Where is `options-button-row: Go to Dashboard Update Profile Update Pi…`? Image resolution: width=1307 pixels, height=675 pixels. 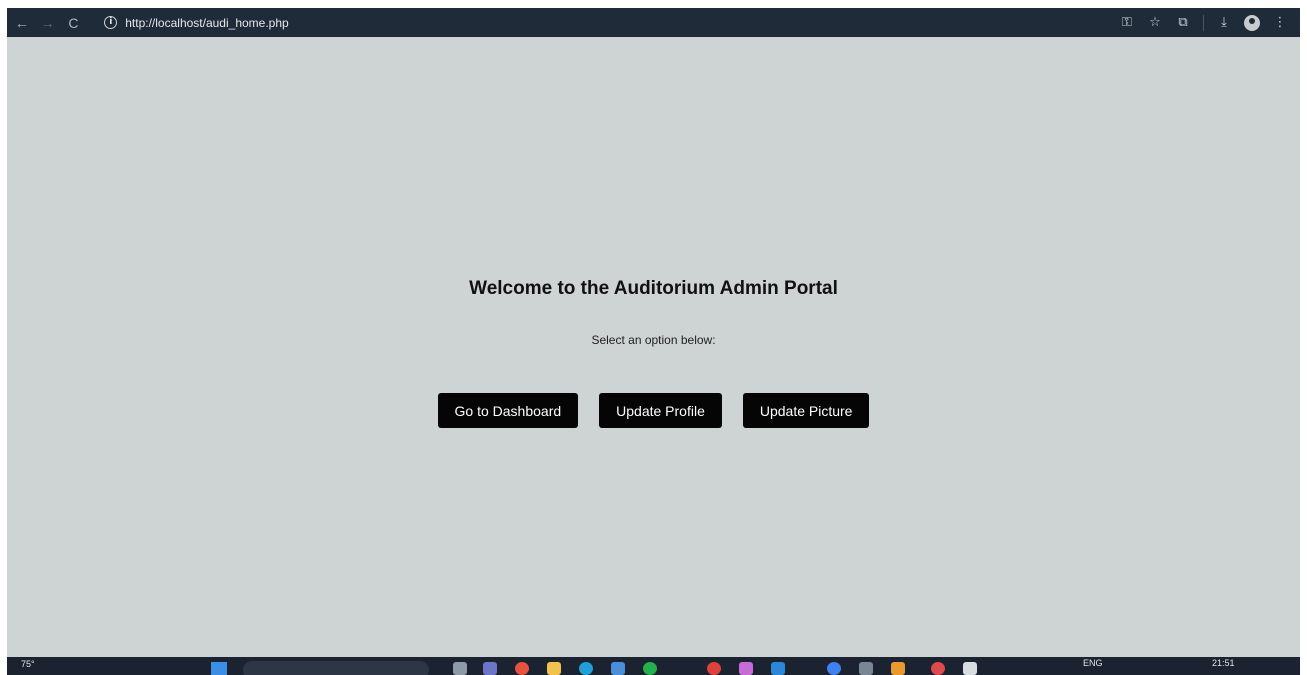
options-button-row: Go to Dashboard Update Profile Update Pi… is located at coordinates (653, 410).